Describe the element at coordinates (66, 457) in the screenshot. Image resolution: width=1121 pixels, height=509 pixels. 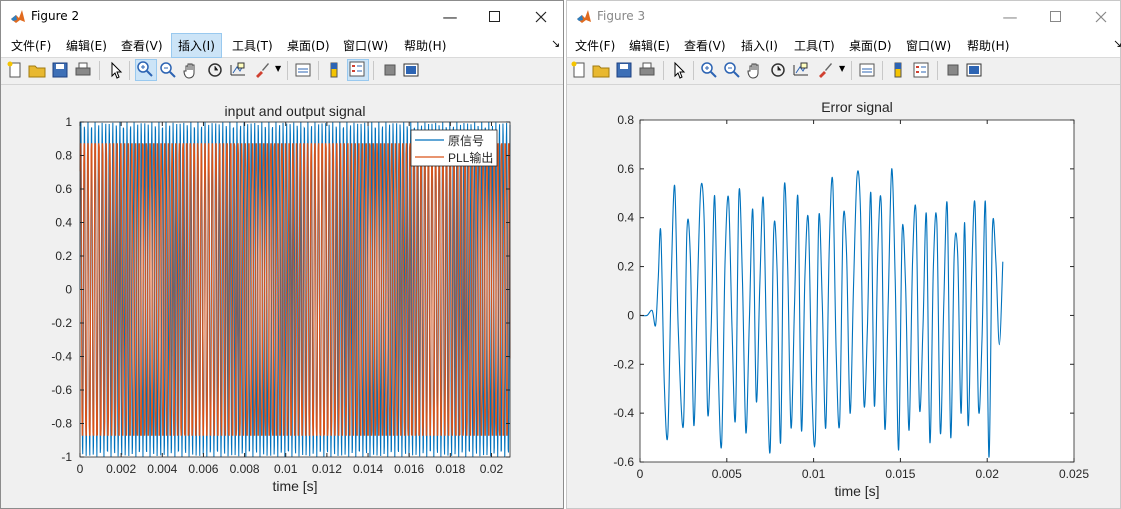
I see `y-tick-label: -1` at that location.